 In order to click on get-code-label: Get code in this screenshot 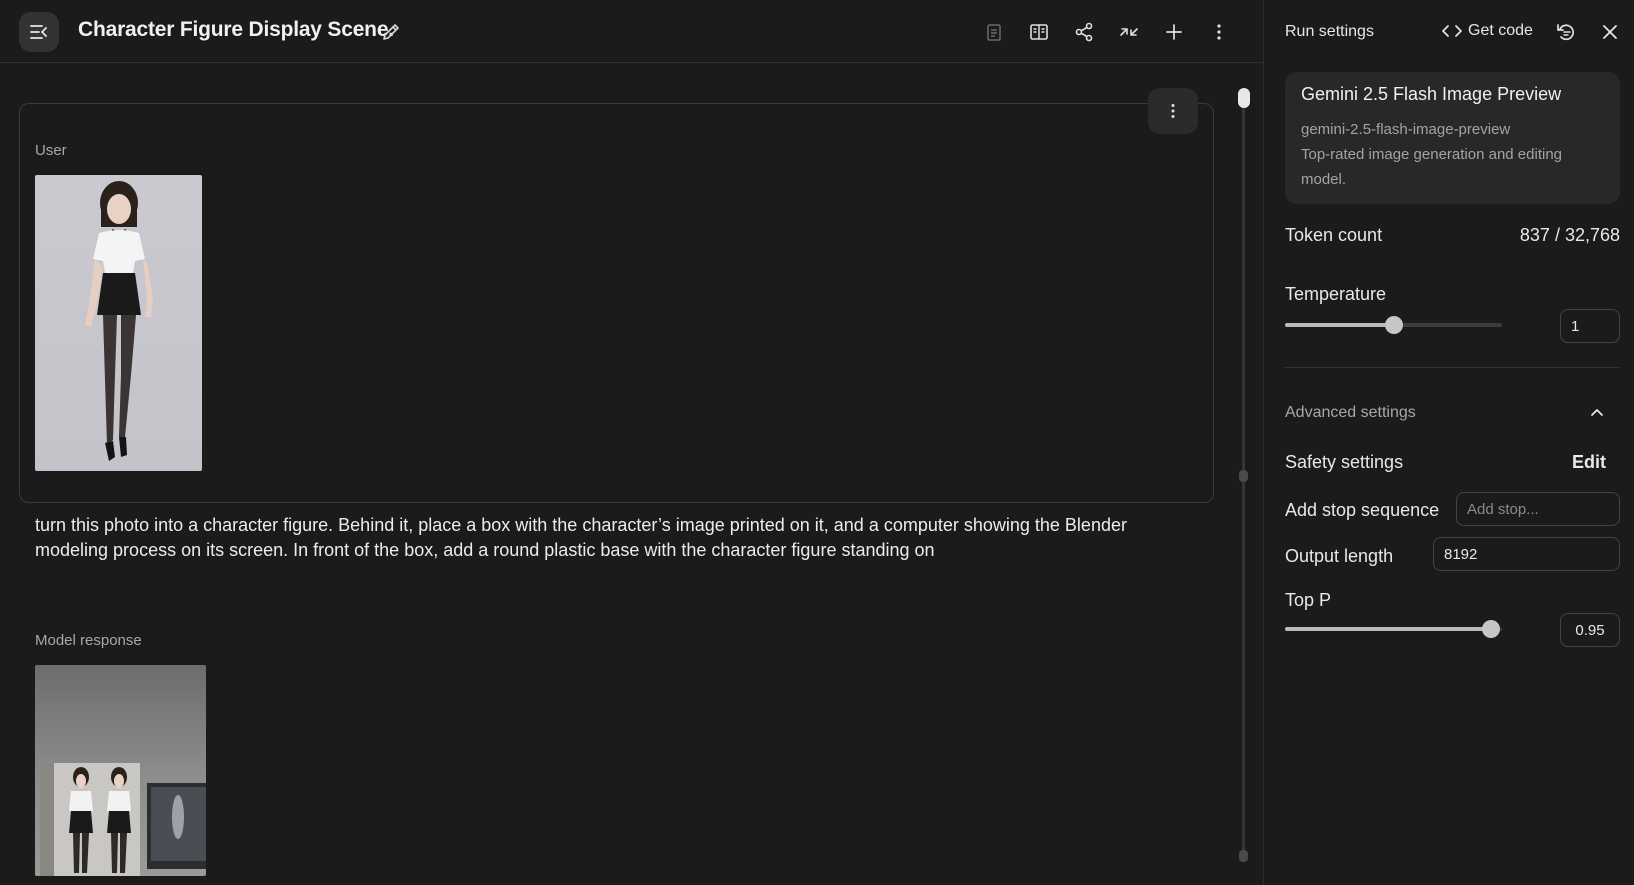, I will do `click(1500, 30)`.